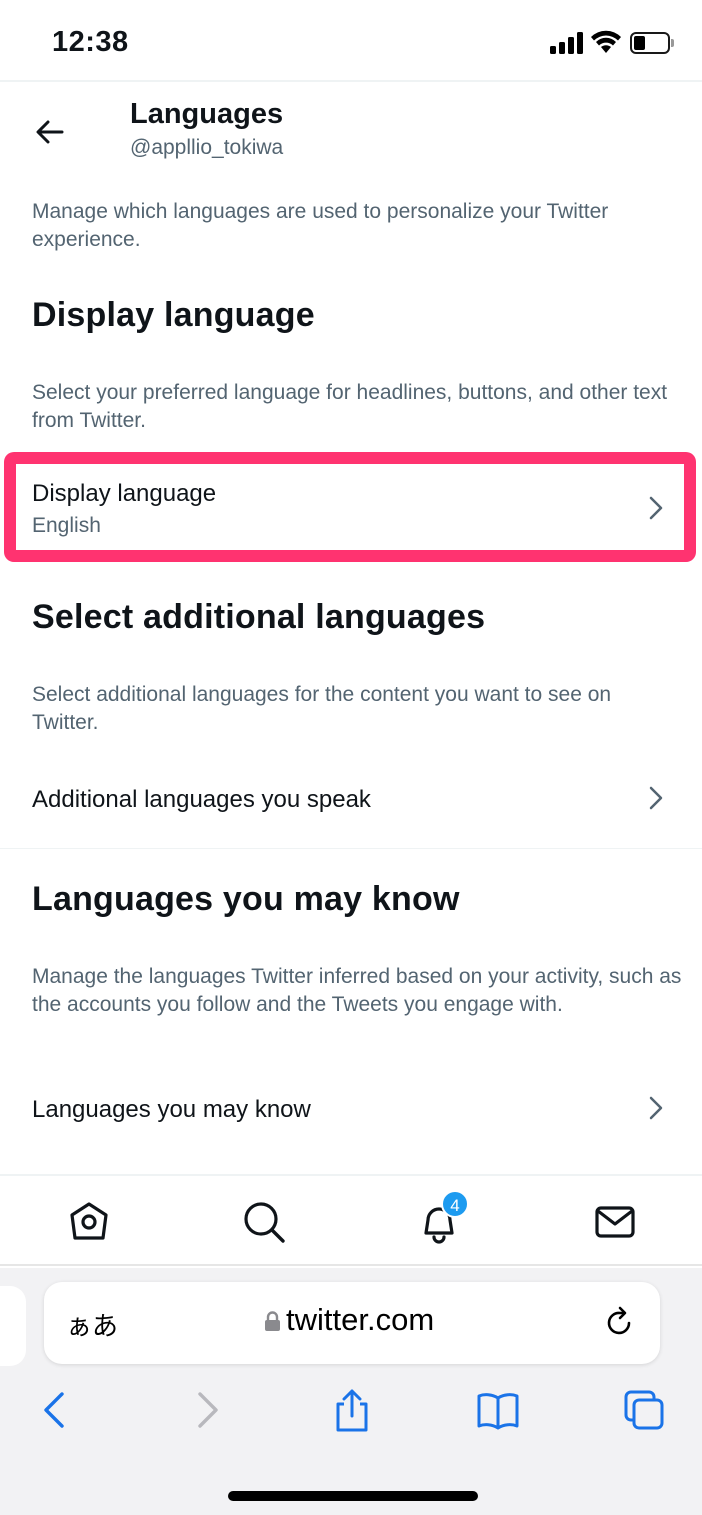 The height and width of the screenshot is (1515, 702). Describe the element at coordinates (13, 1326) in the screenshot. I see `previous-tab-pill` at that location.